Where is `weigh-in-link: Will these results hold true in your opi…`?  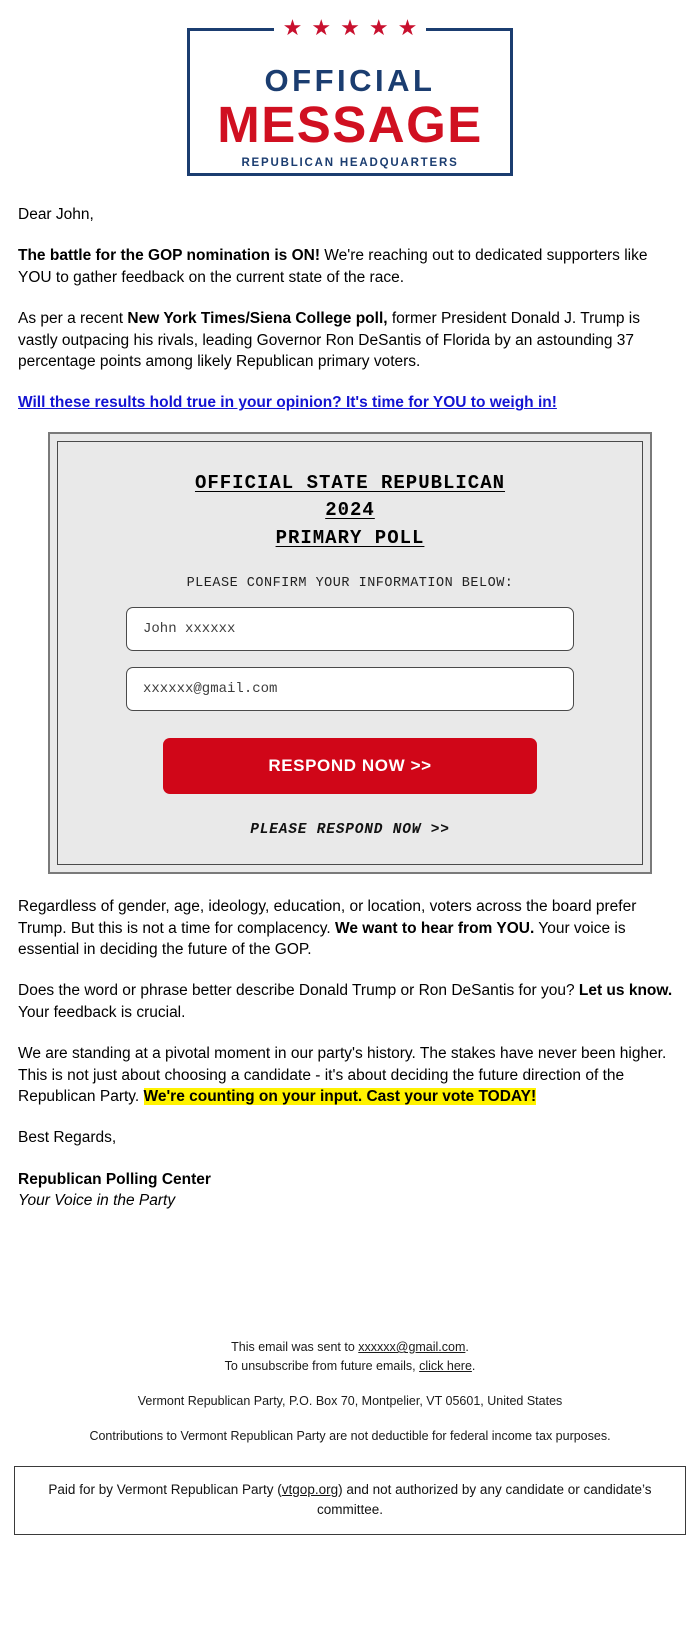
weigh-in-link: Will these results hold true in your opi… is located at coordinates (350, 402).